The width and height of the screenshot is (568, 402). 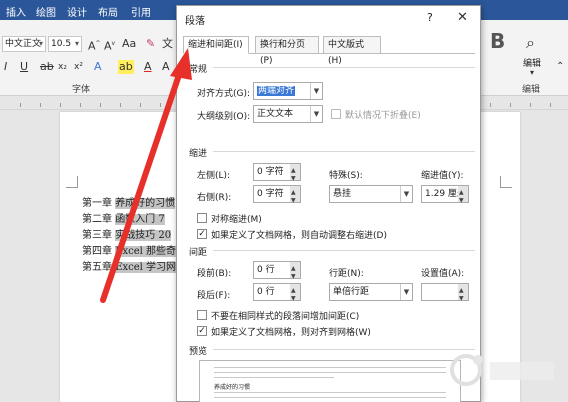 What do you see at coordinates (195, 21) in the screenshot?
I see `dialog-title: 段落` at bounding box center [195, 21].